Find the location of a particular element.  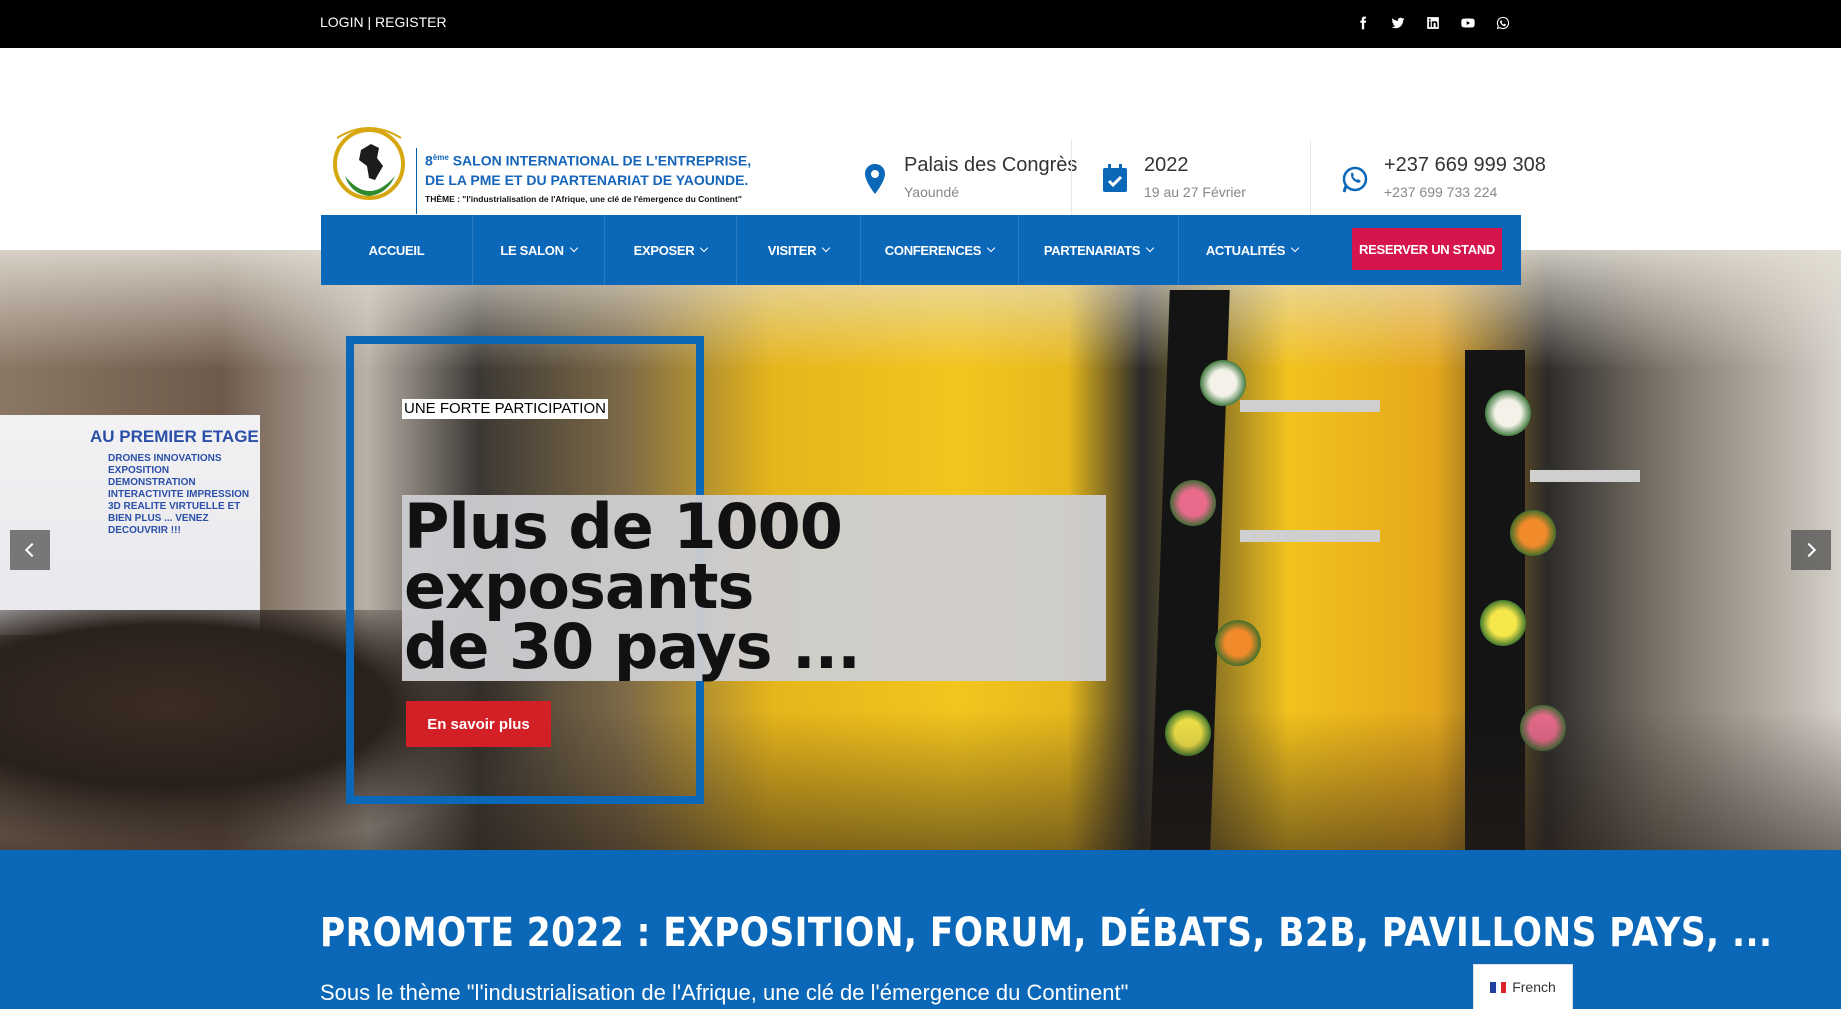

chevron-left-icon is located at coordinates (32, 550).